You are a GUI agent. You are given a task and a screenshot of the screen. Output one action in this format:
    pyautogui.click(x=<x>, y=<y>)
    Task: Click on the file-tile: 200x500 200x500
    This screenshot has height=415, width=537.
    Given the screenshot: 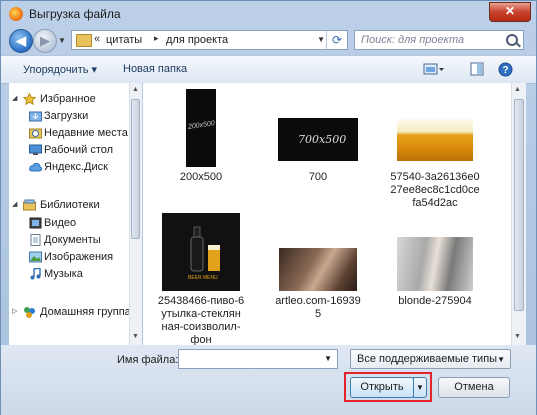 What is the action you would take?
    pyautogui.click(x=201, y=139)
    